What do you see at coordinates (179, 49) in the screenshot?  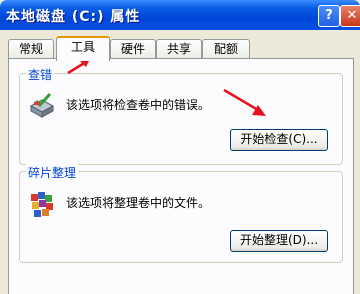 I see `tab-sharing: 共享` at bounding box center [179, 49].